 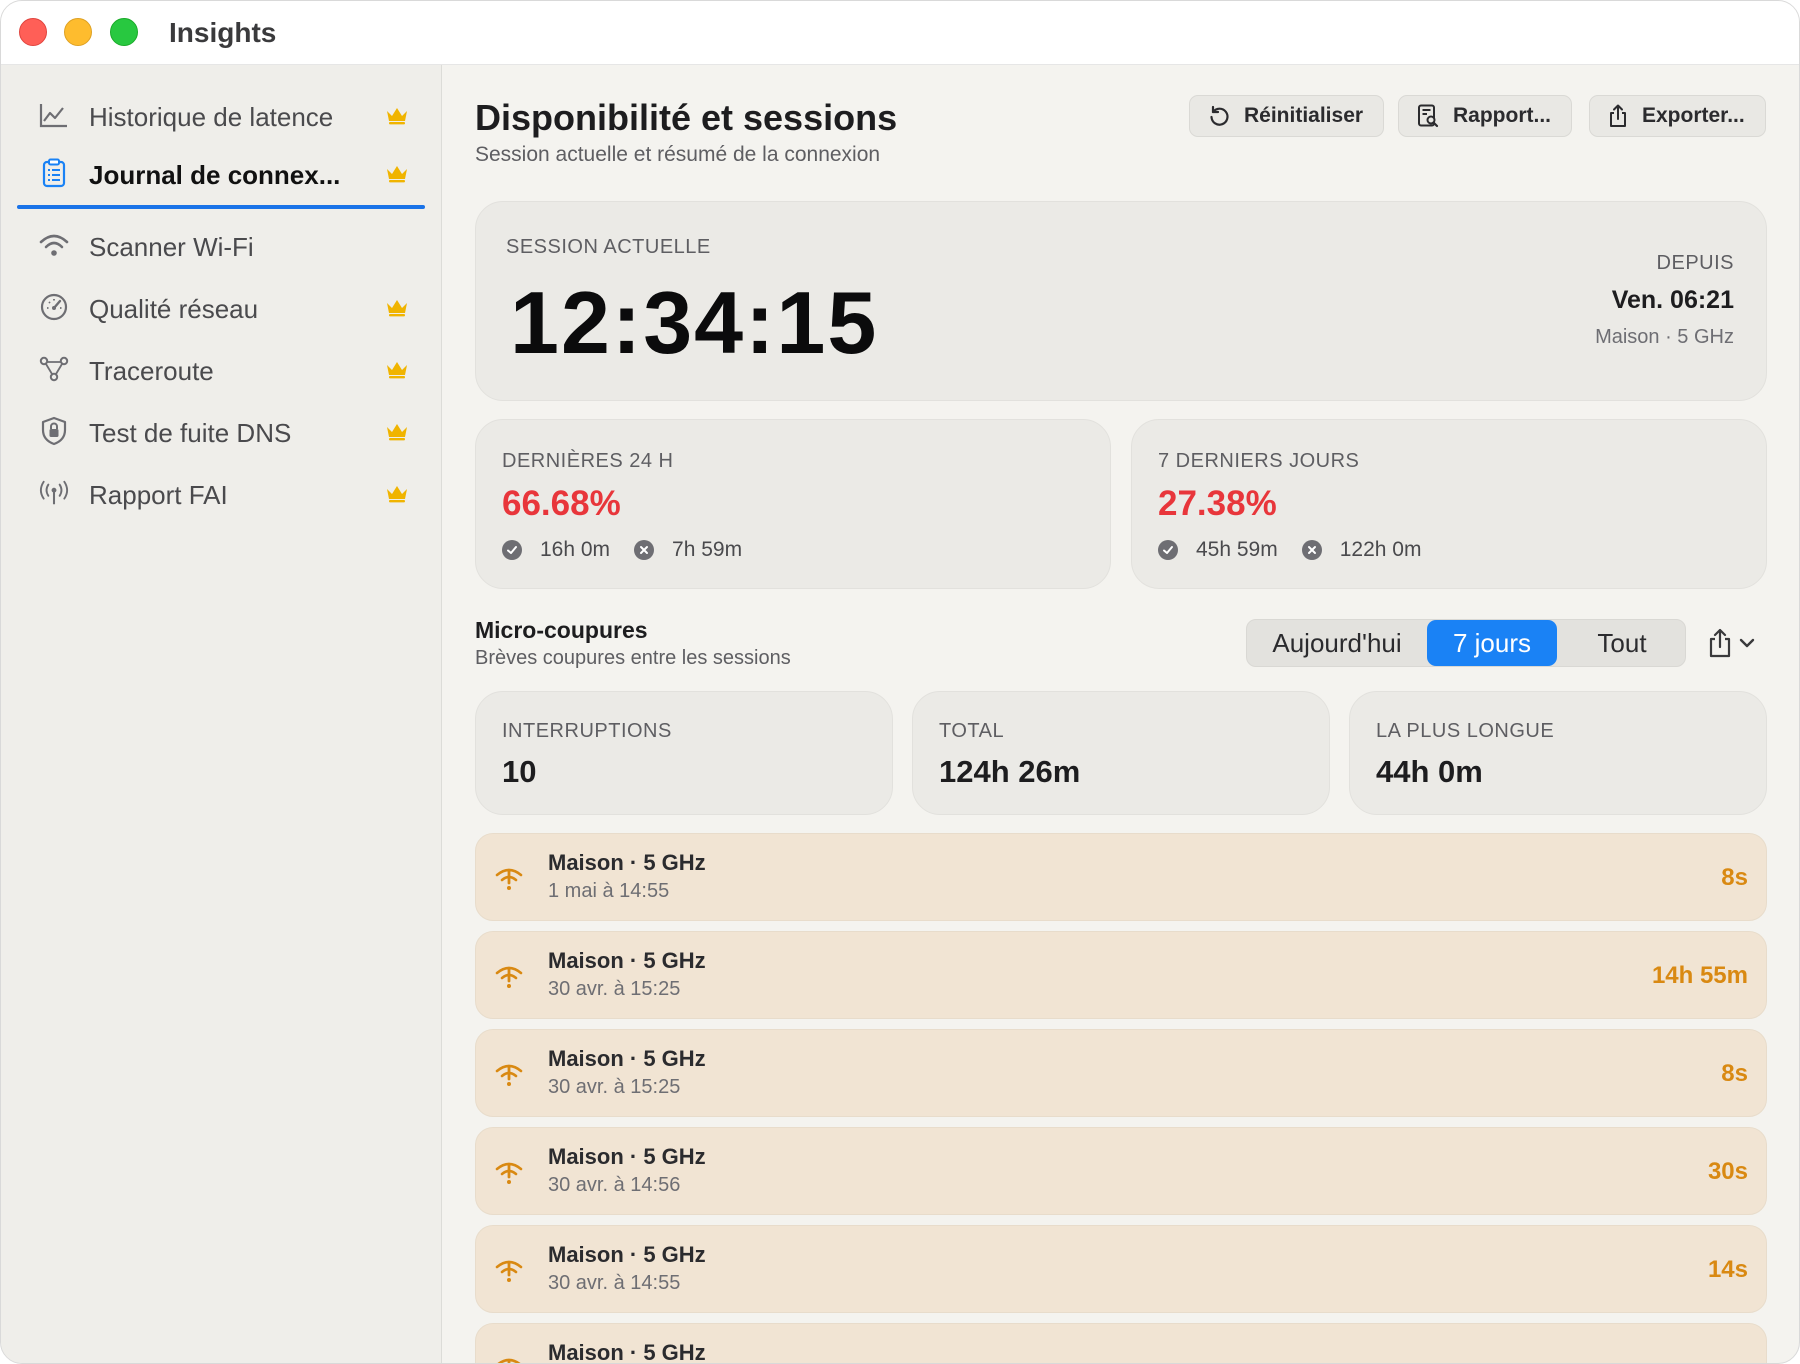 I want to click on total-card: TOTAL 124h 26m, so click(x=1121, y=753).